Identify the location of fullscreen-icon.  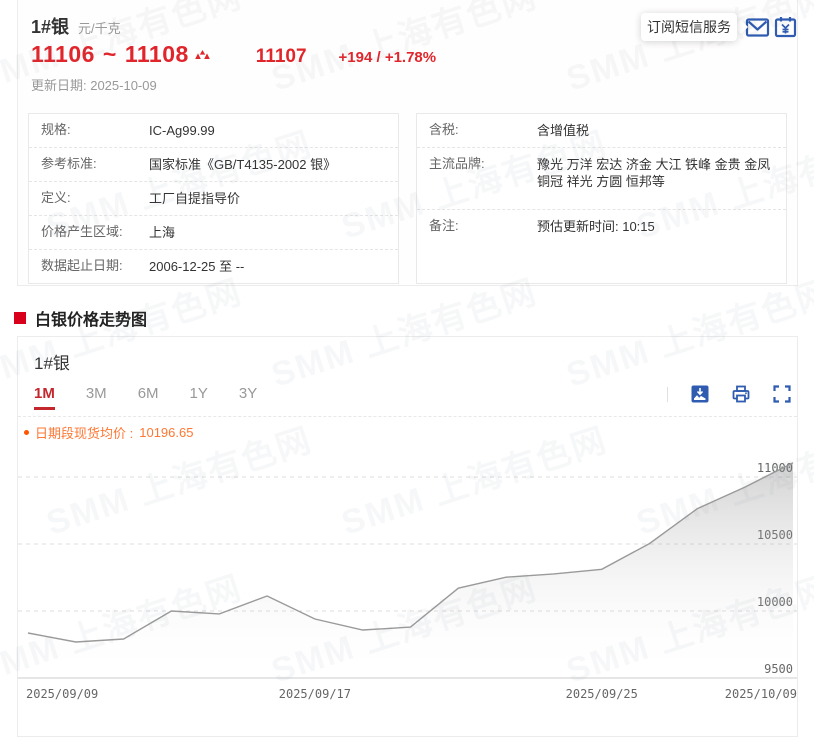
(782, 394).